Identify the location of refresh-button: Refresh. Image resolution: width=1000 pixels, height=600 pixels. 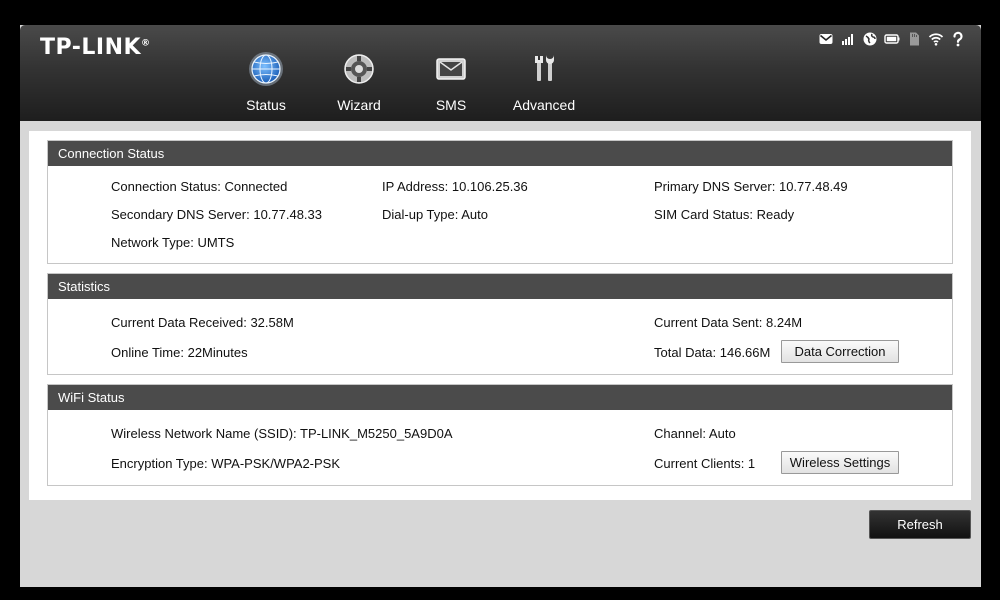
(920, 524).